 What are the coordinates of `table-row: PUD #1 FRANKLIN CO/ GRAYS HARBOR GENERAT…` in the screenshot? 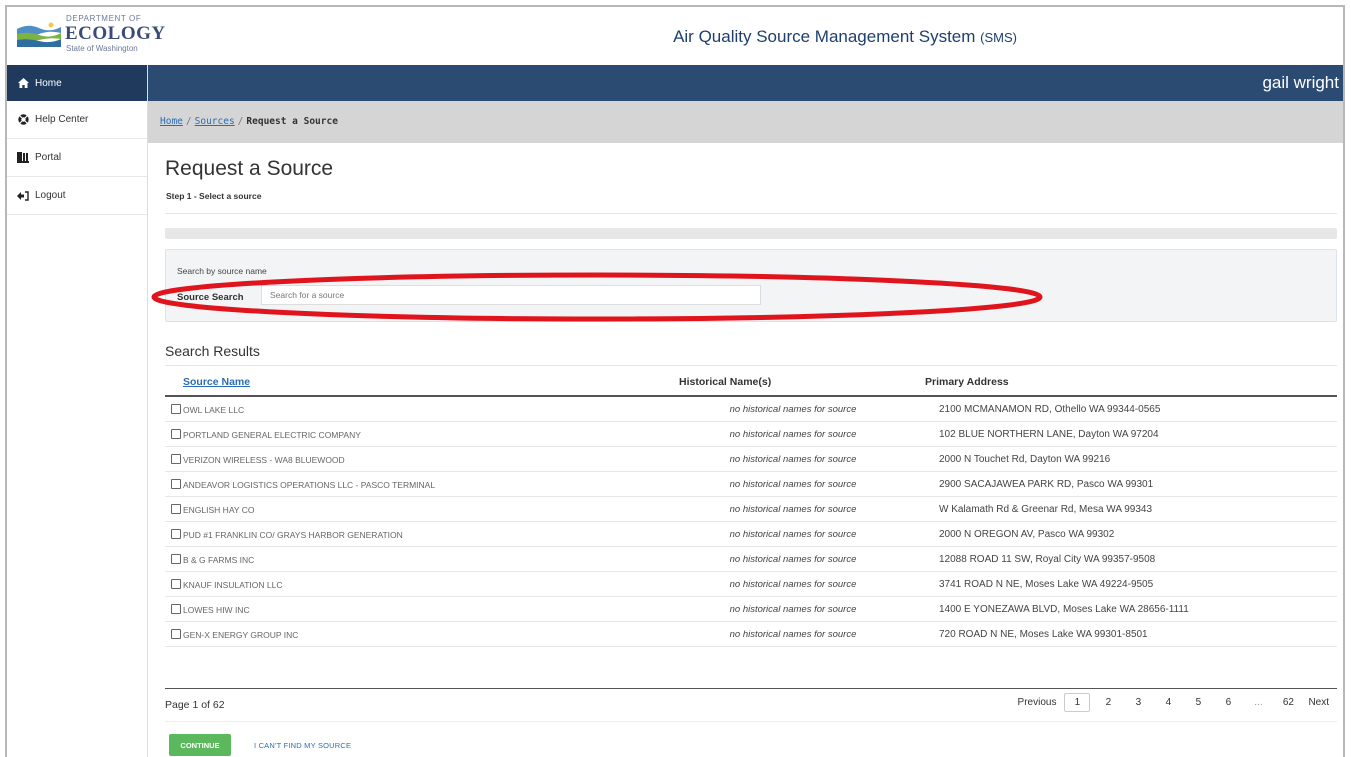 It's located at (751, 534).